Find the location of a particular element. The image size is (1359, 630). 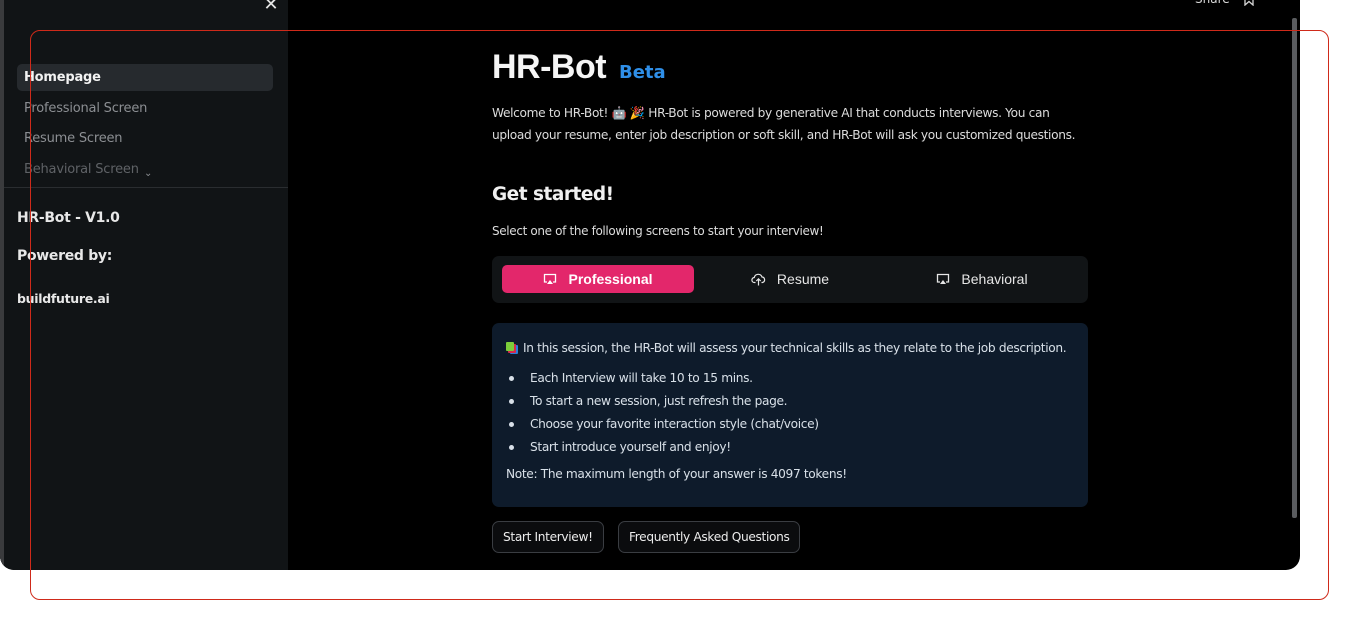

app-version: HR-Bot - V1.0 is located at coordinates (68, 218).